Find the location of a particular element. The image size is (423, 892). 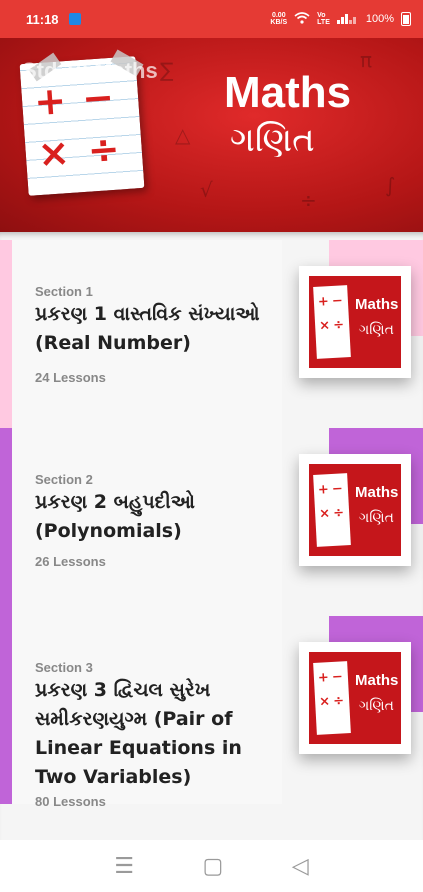

back-icon: ◁ is located at coordinates (300, 866).